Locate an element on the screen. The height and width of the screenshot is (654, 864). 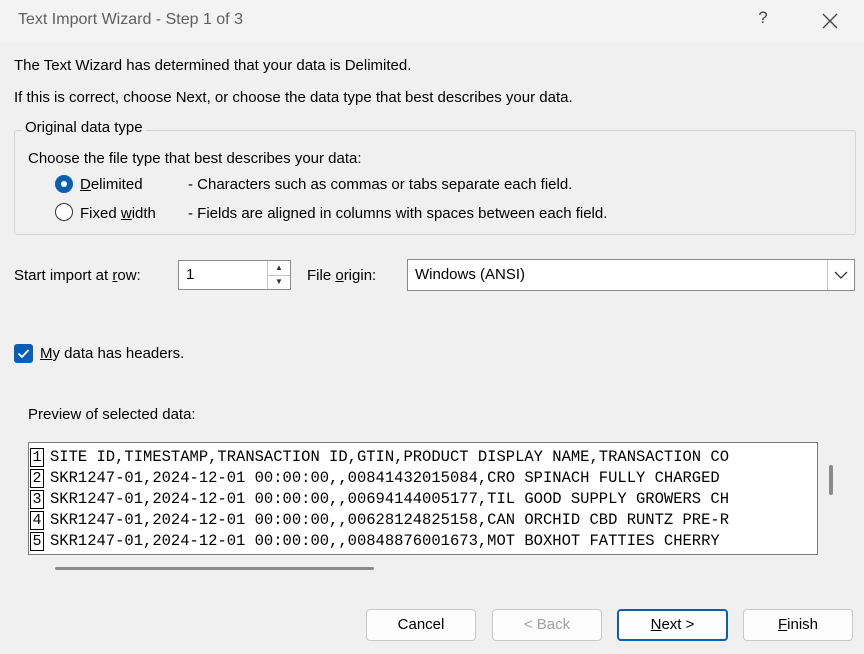
row-number: 4 is located at coordinates (37, 520).